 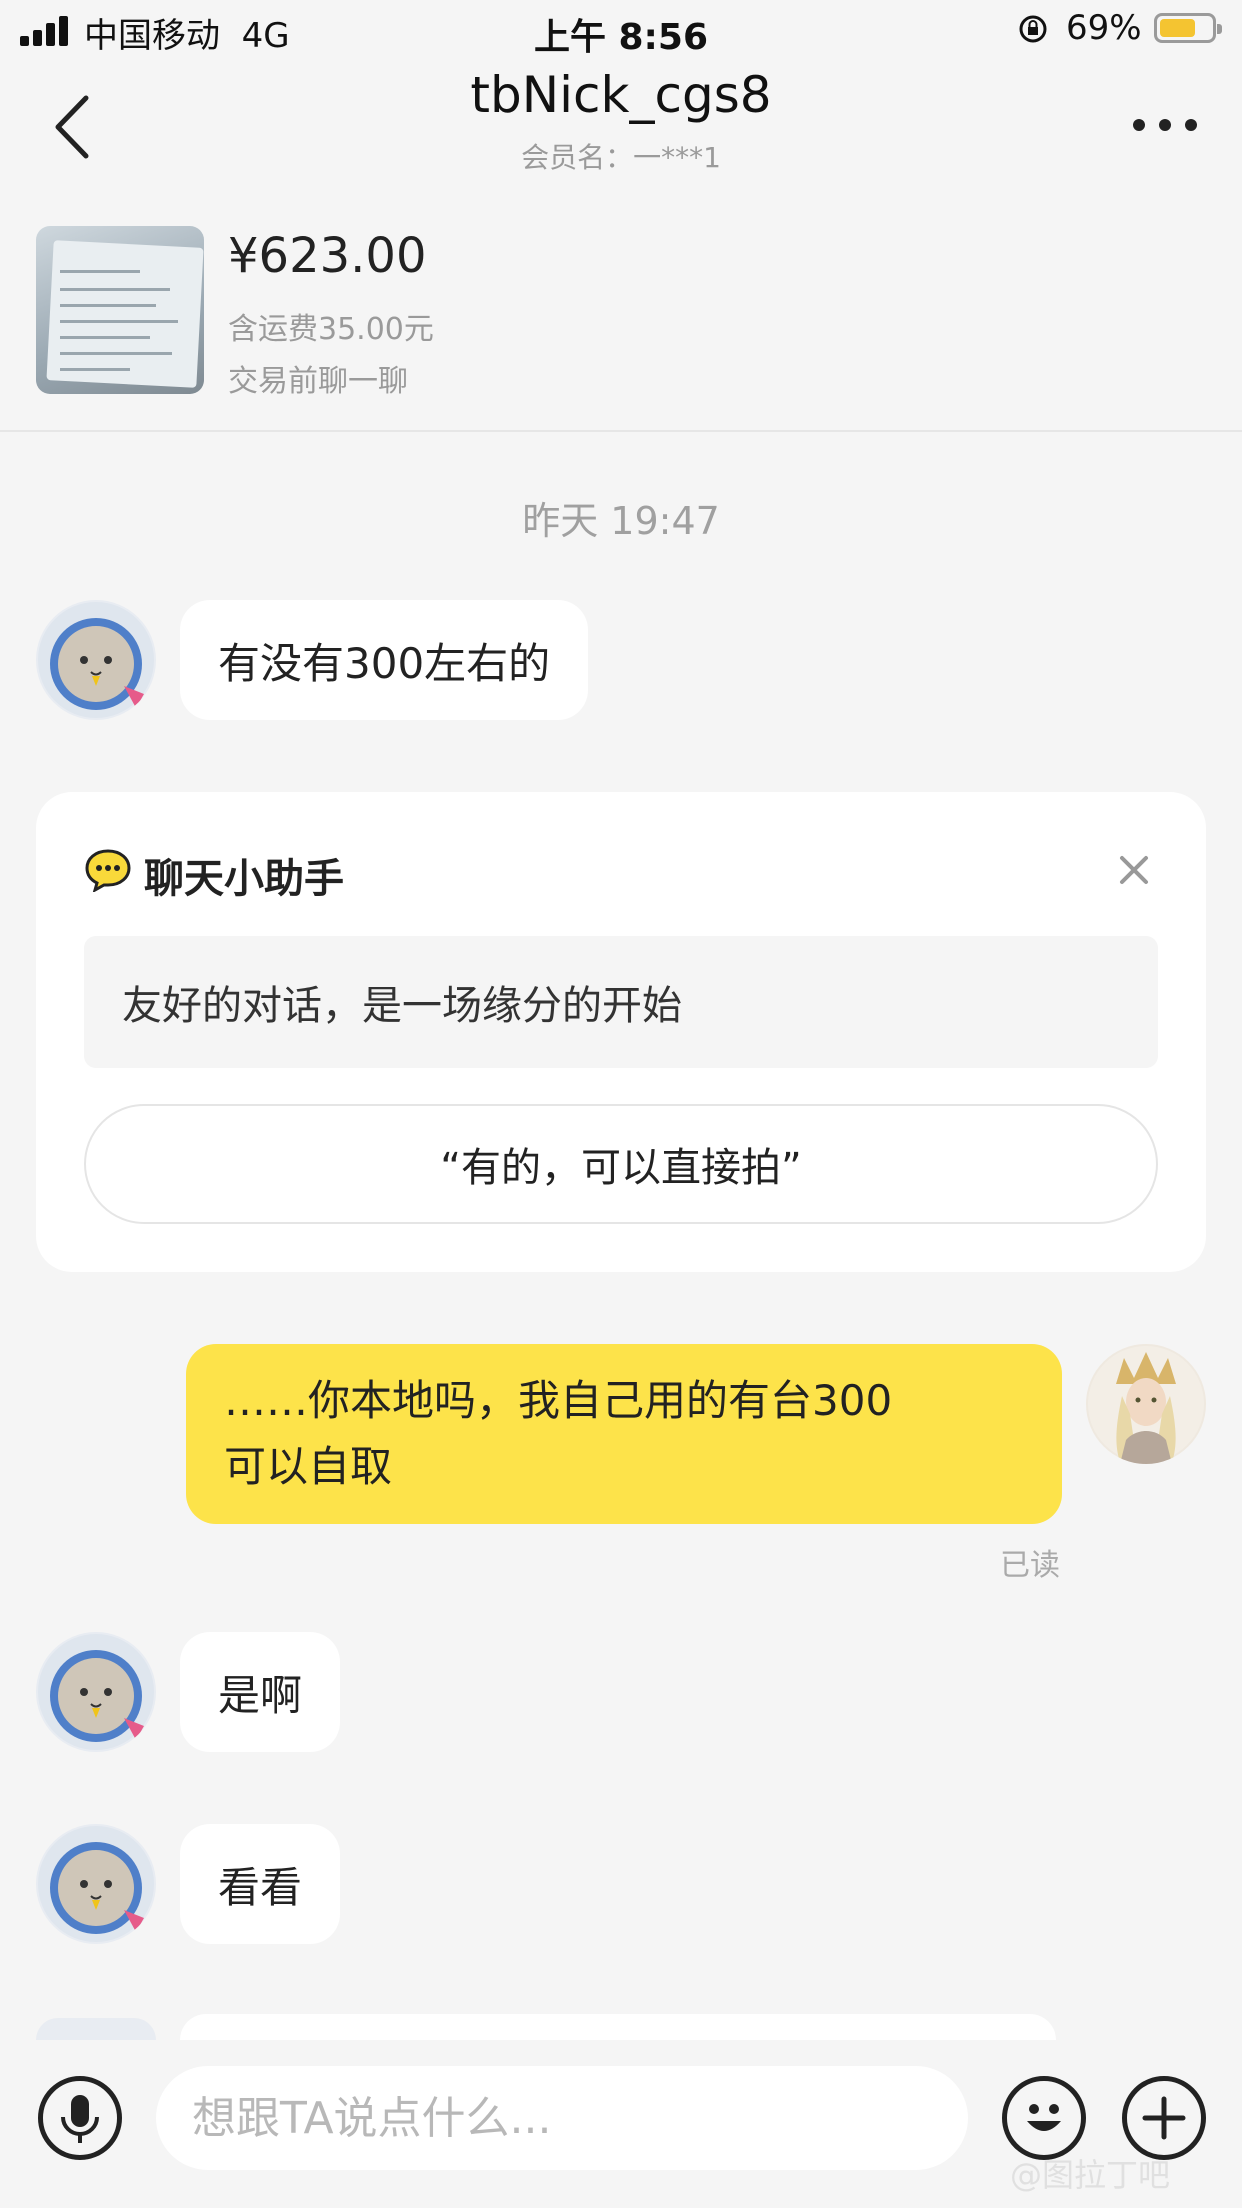 I want to click on assistant-tip: 友好的对话，是一场缘分的开始, so click(x=621, y=1002).